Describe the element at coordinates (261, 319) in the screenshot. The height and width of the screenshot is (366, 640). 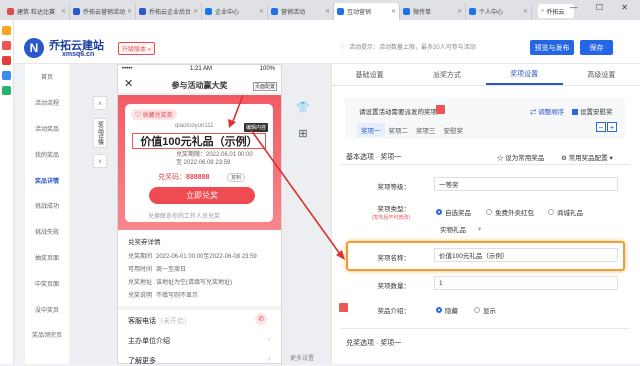
I see `phone-call-icon: ✆` at that location.